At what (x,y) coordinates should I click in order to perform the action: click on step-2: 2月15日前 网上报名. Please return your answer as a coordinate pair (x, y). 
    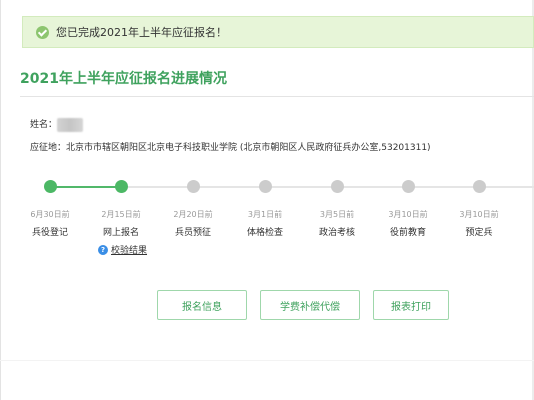
    Looking at the image, I should click on (121, 209).